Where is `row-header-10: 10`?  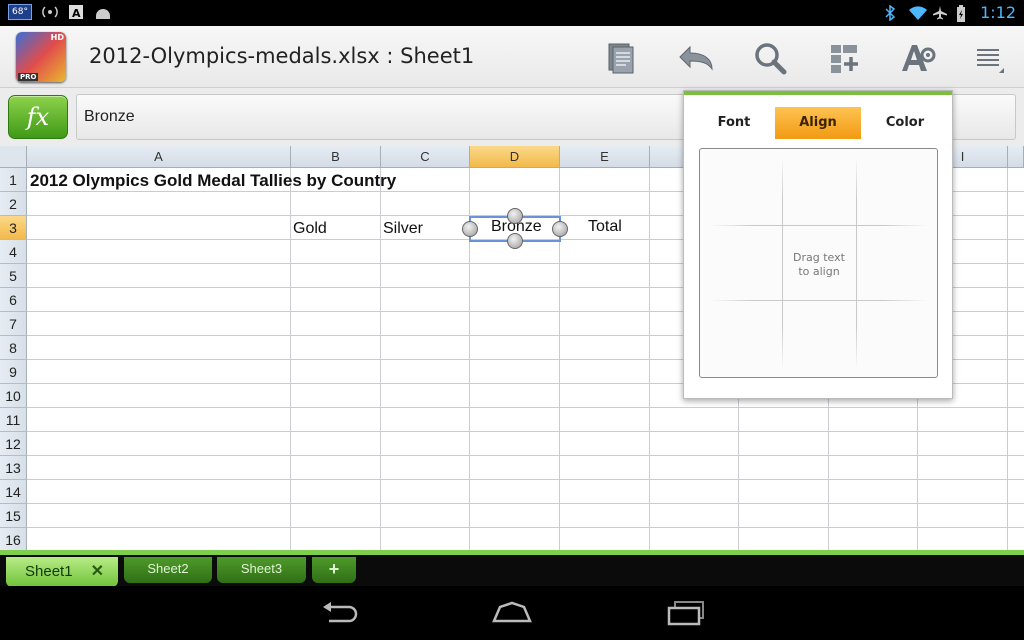
row-header-10: 10 is located at coordinates (13, 396).